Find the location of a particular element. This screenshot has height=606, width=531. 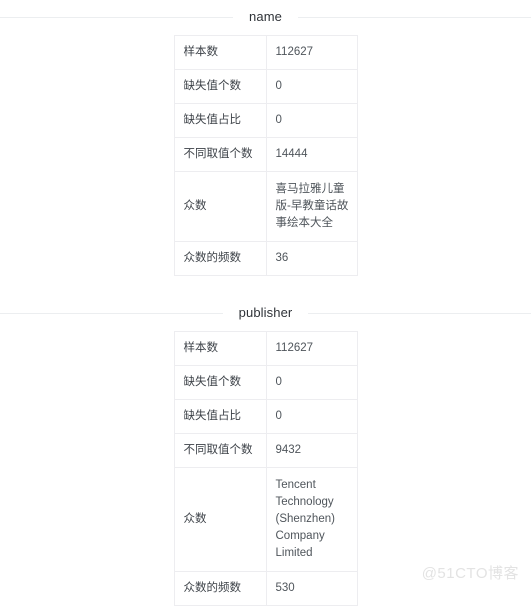

section-divider-name: name is located at coordinates (265, 17).